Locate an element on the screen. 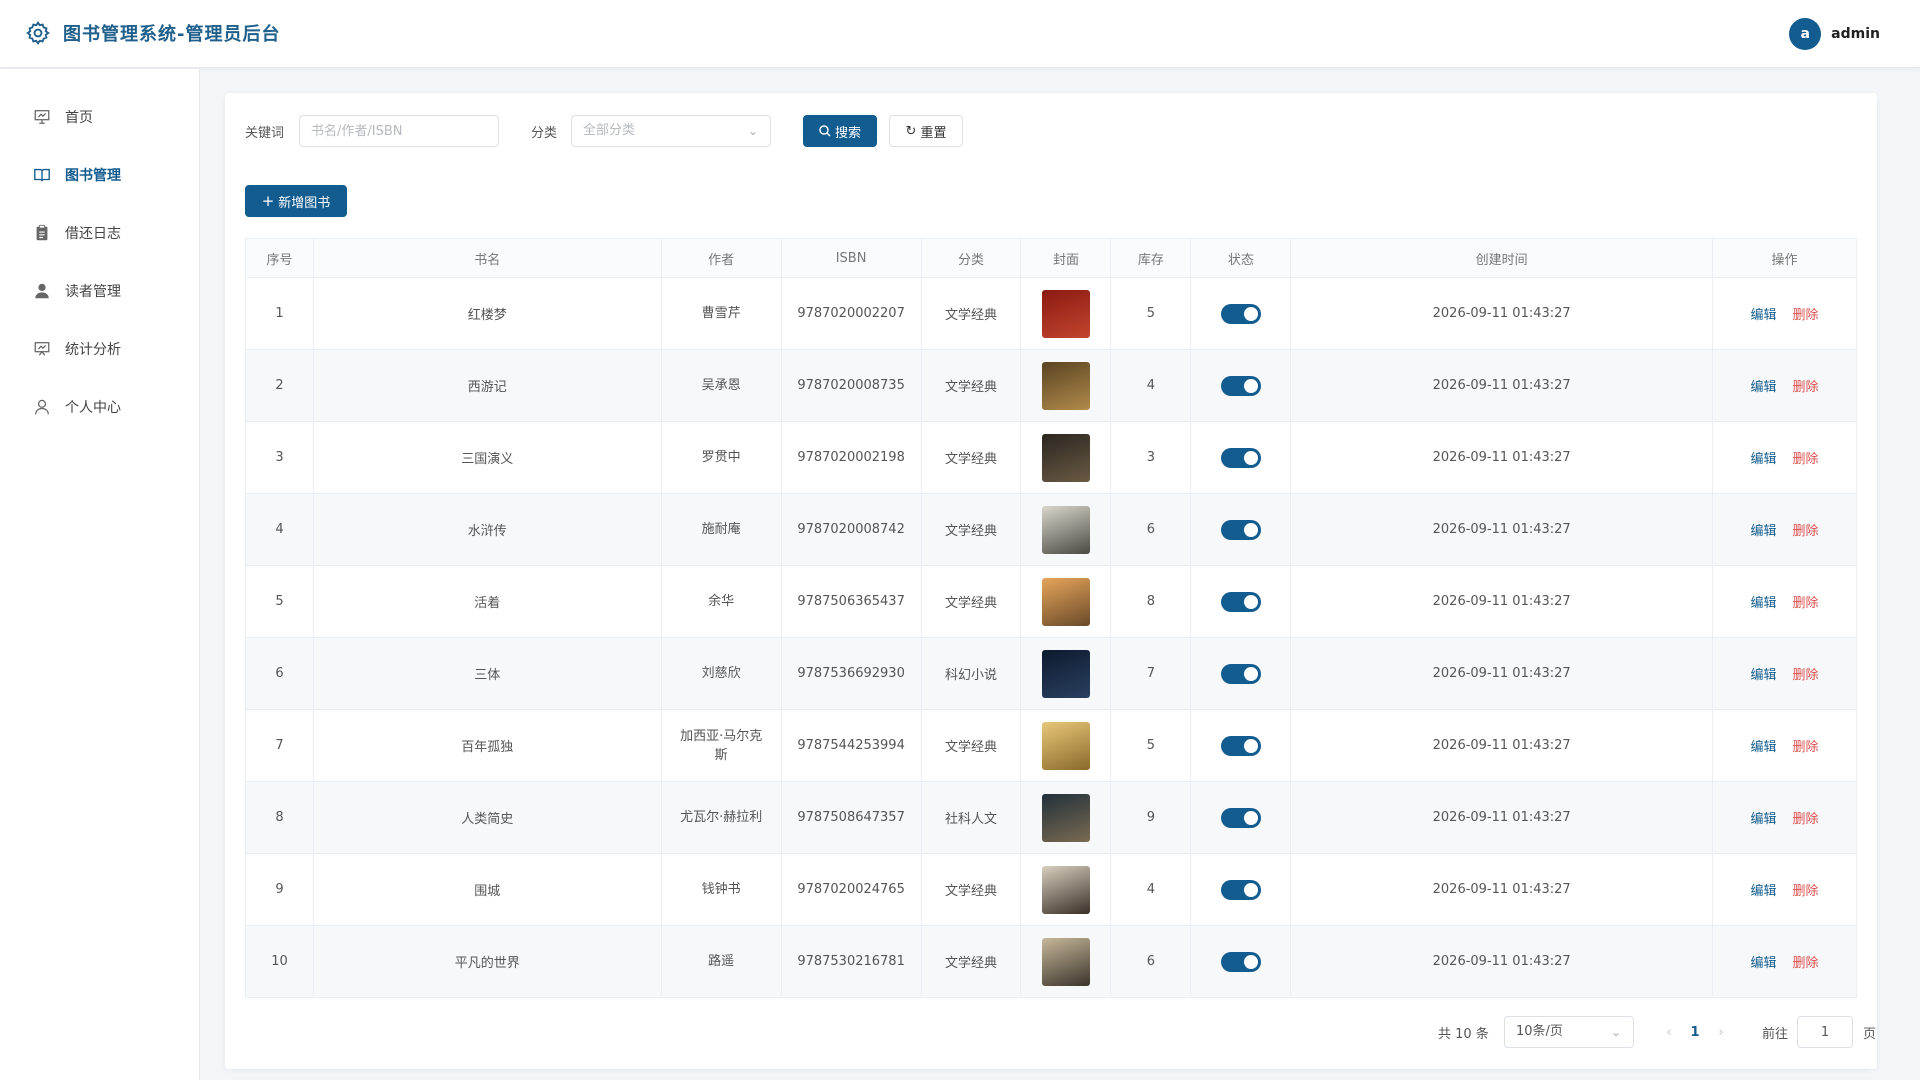  sidebar-item-label: 读者管理 is located at coordinates (93, 292).